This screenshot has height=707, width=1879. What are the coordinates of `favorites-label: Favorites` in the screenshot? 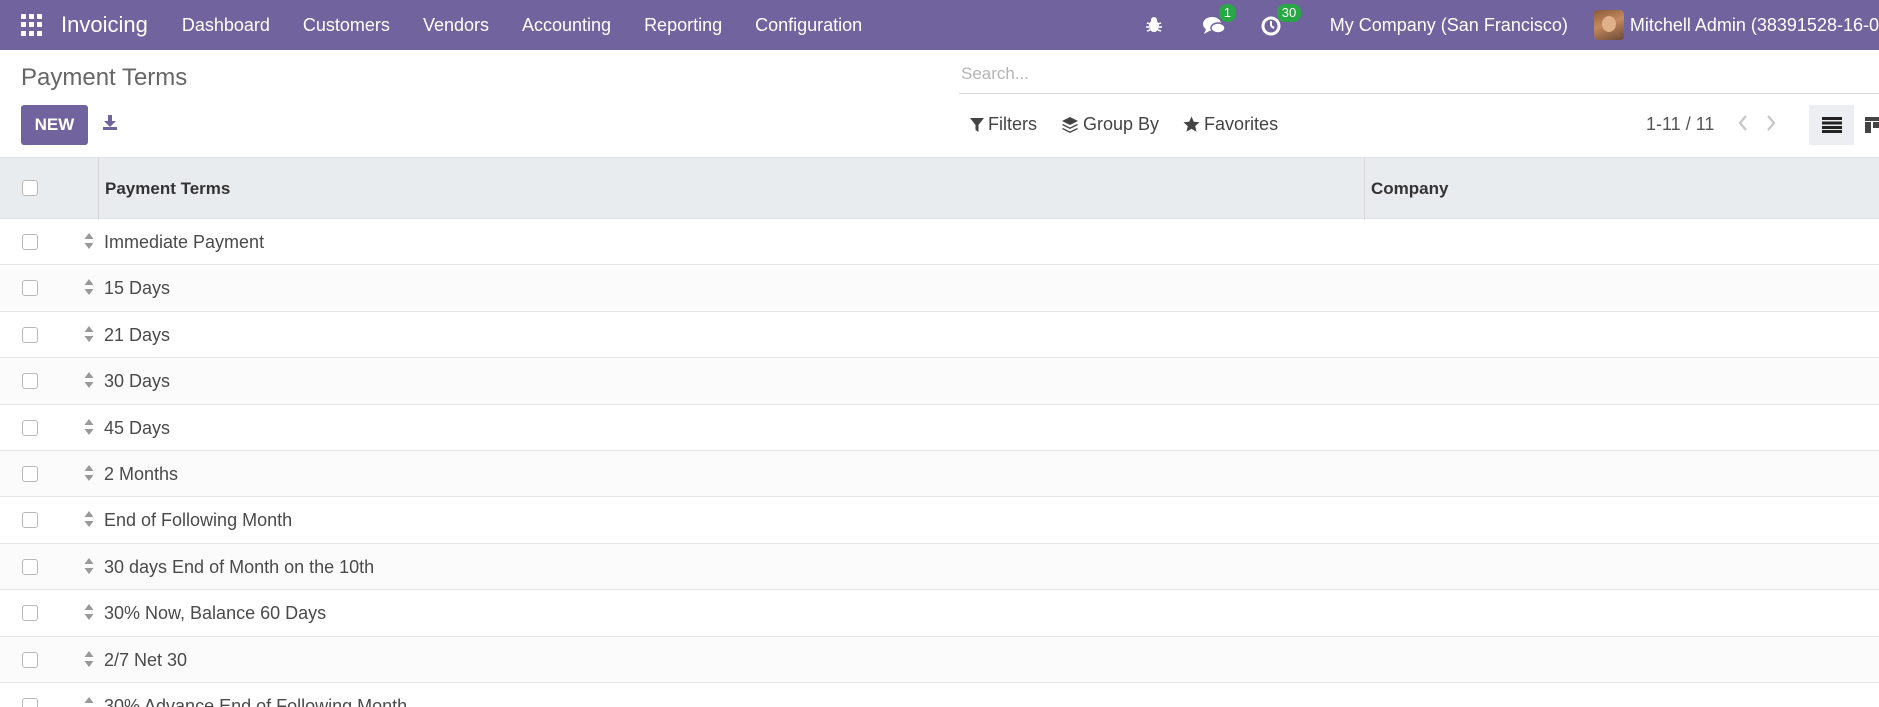 It's located at (1241, 124).